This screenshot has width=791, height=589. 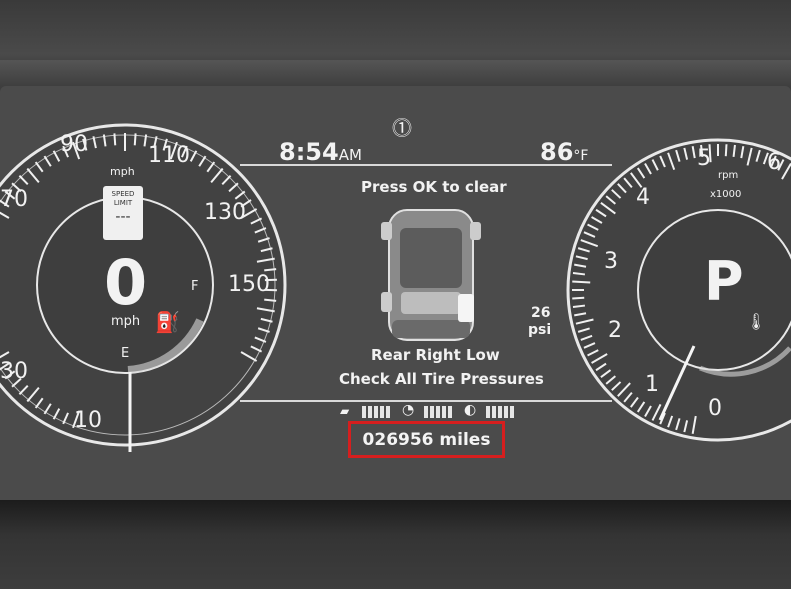 I want to click on speed-tick-130: 130, so click(x=225, y=212).